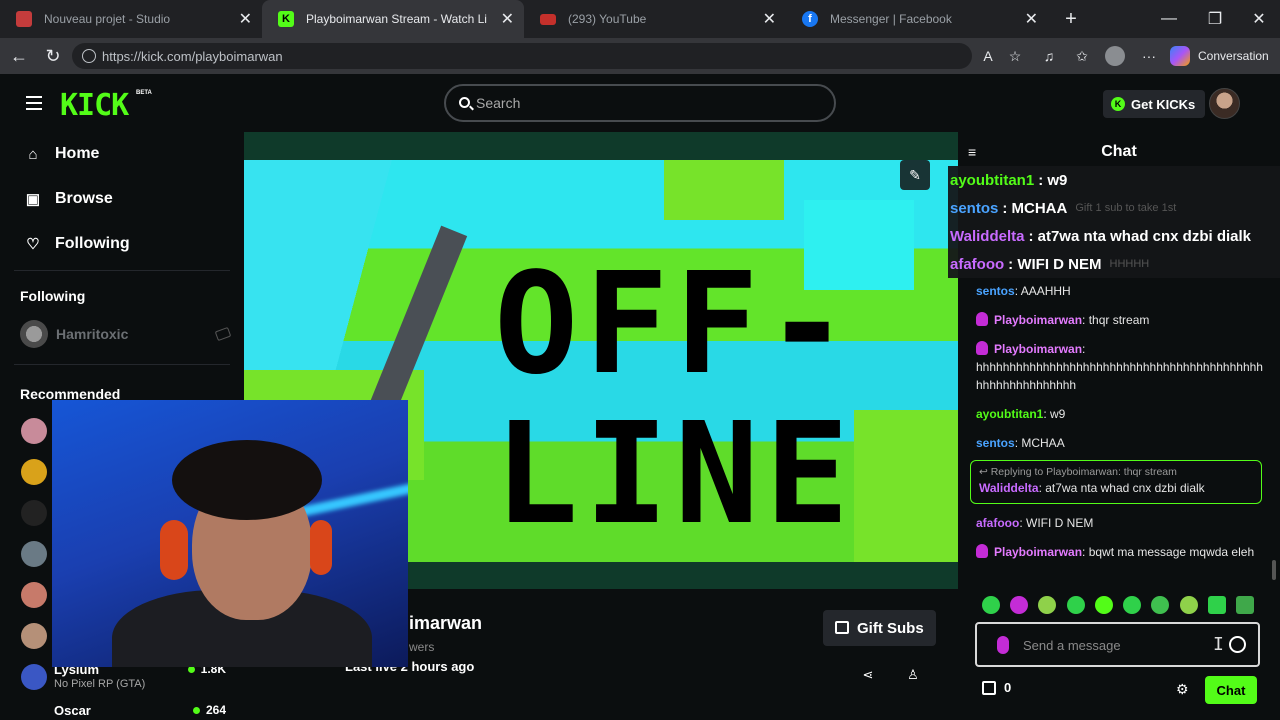  What do you see at coordinates (1015, 56) in the screenshot?
I see `favorite-star-icon: ☆` at bounding box center [1015, 56].